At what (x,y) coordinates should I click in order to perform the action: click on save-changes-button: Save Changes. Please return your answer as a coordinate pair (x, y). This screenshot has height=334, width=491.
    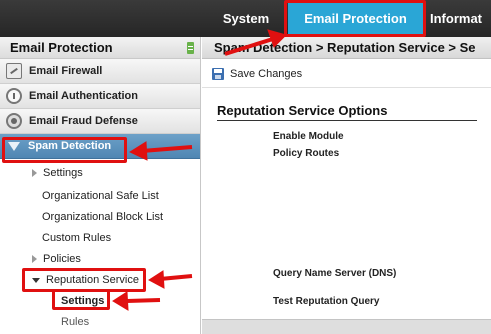
    Looking at the image, I should click on (257, 73).